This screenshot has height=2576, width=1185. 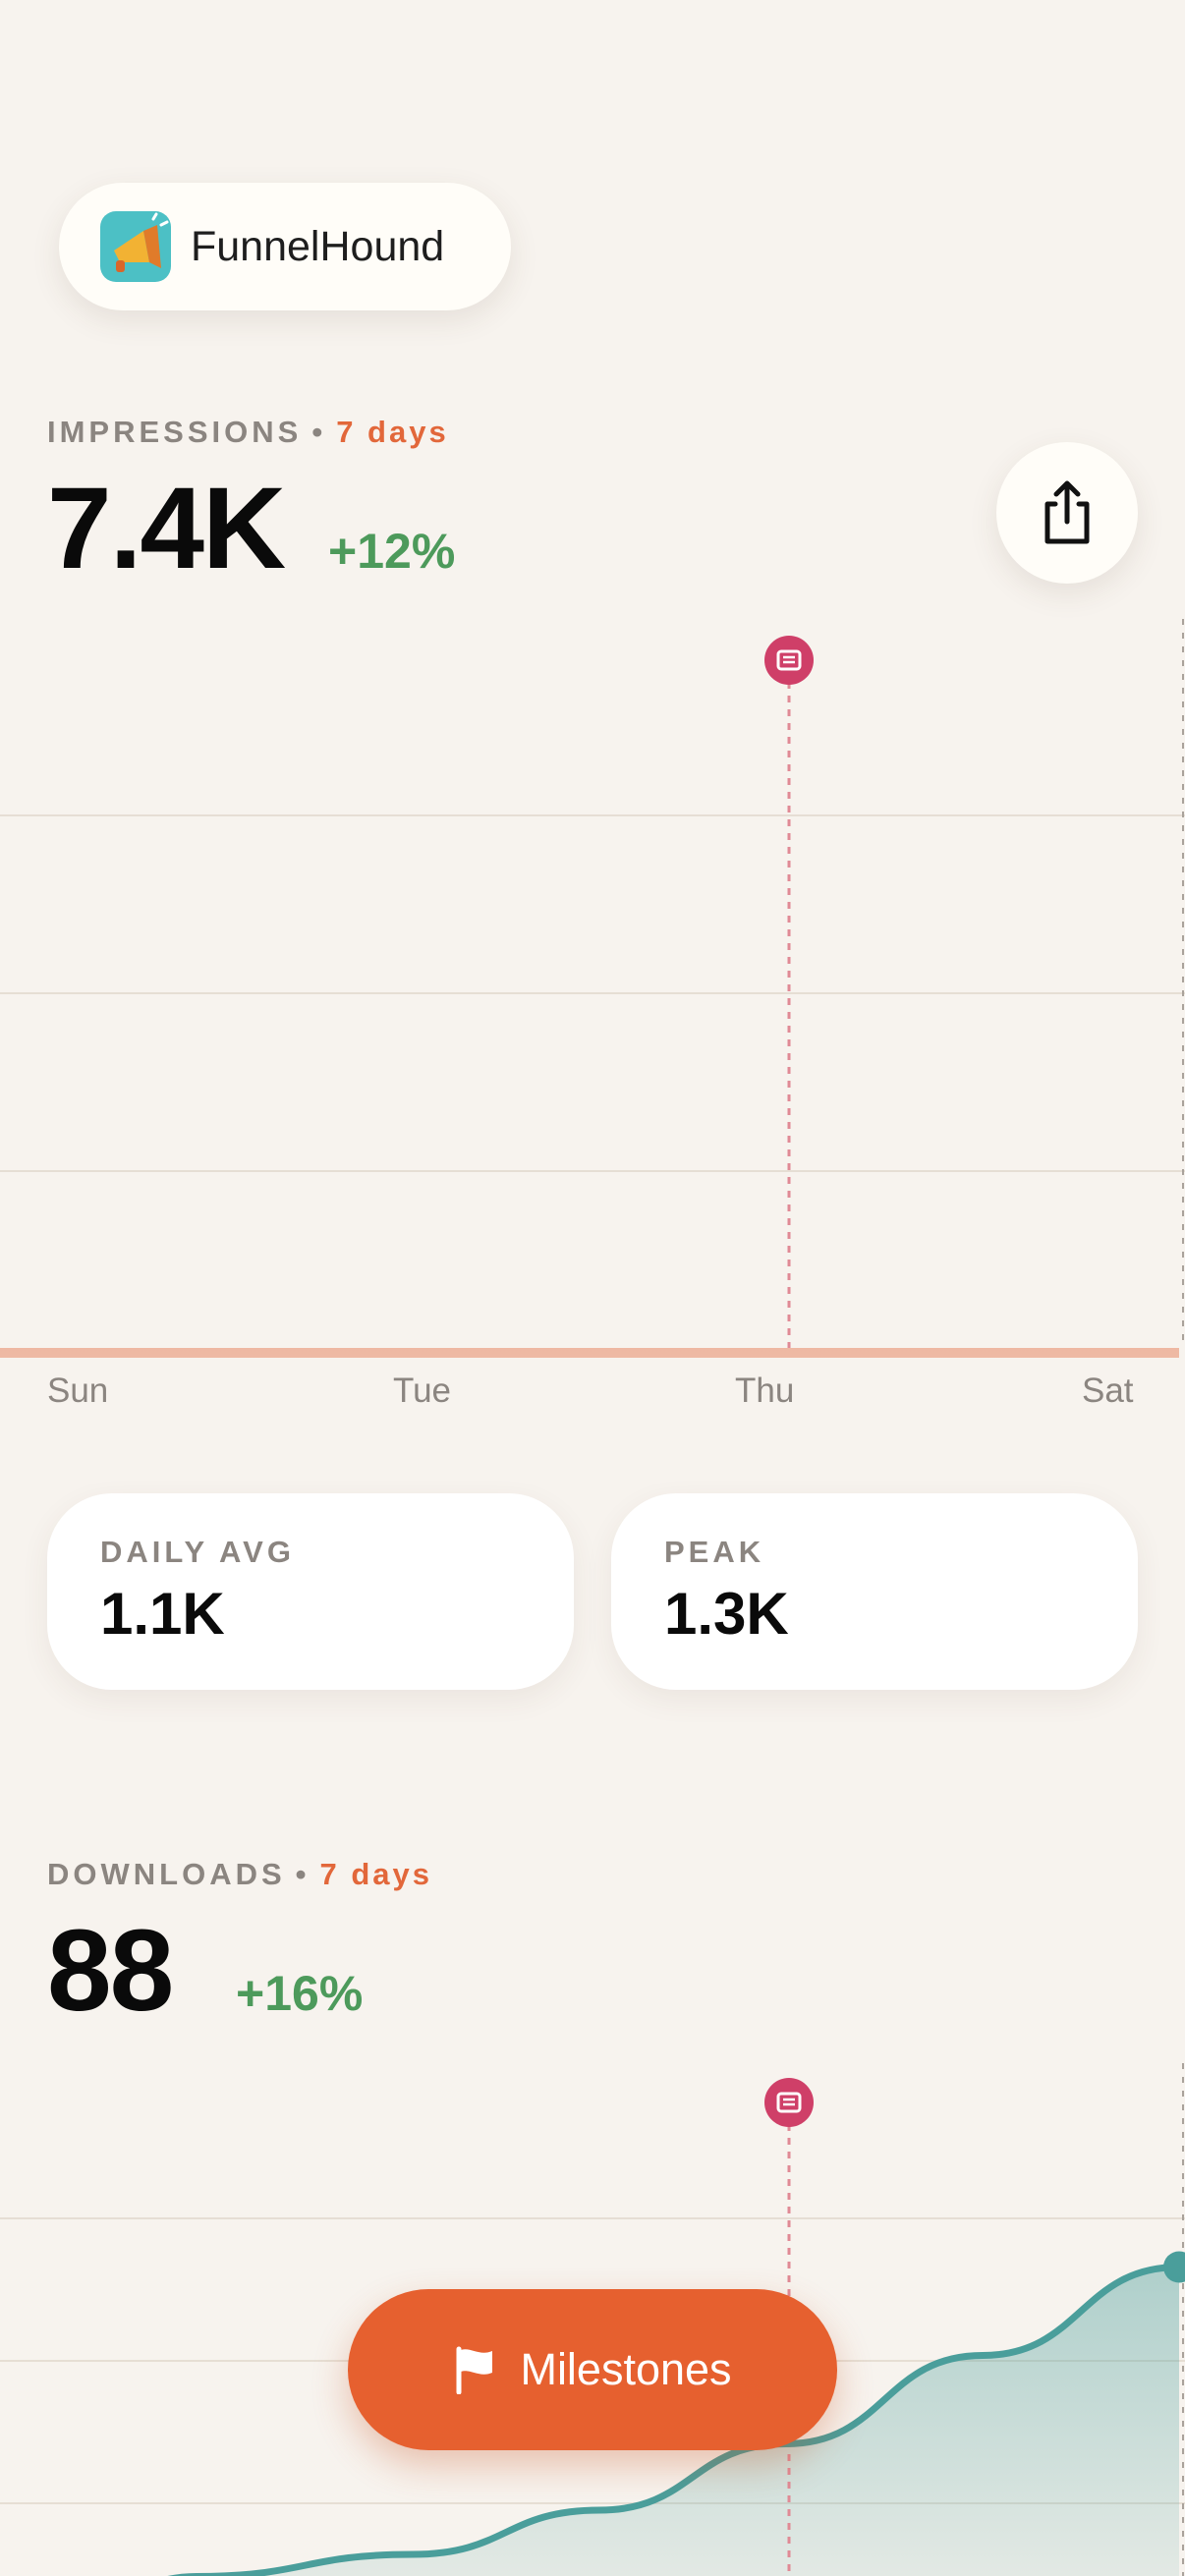 I want to click on app-switcher: FunnelHound, so click(x=285, y=246).